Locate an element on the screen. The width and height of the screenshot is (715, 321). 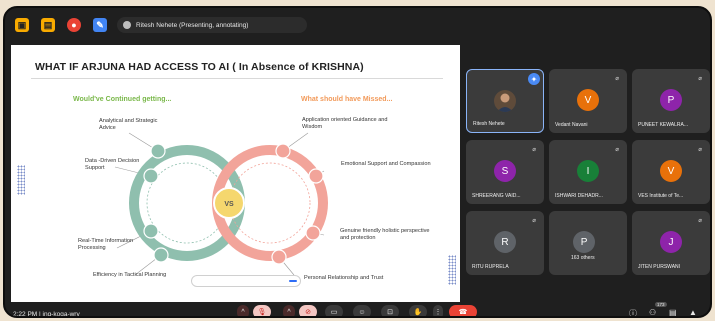
present-button: ⊡ is located at coordinates (390, 310).